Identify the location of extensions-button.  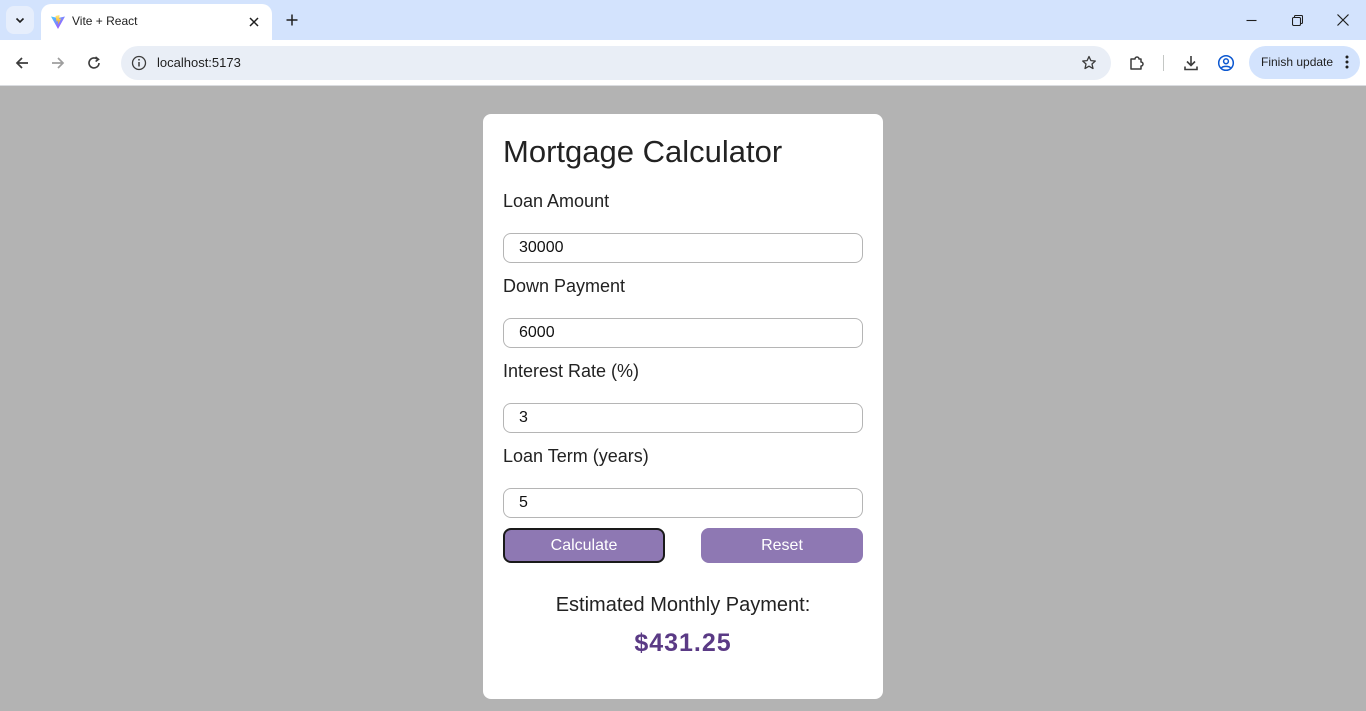
(1137, 63).